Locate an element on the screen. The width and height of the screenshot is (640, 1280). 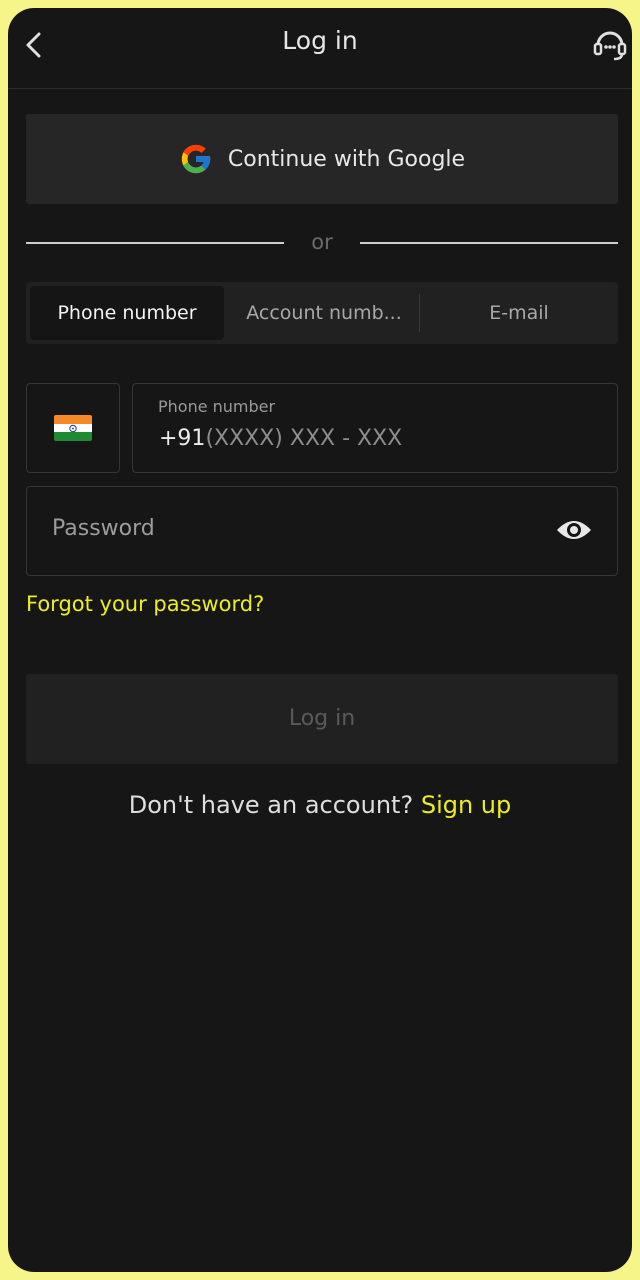
phone-number-value: +91(XXXX) XXX - XXX is located at coordinates (280, 438).